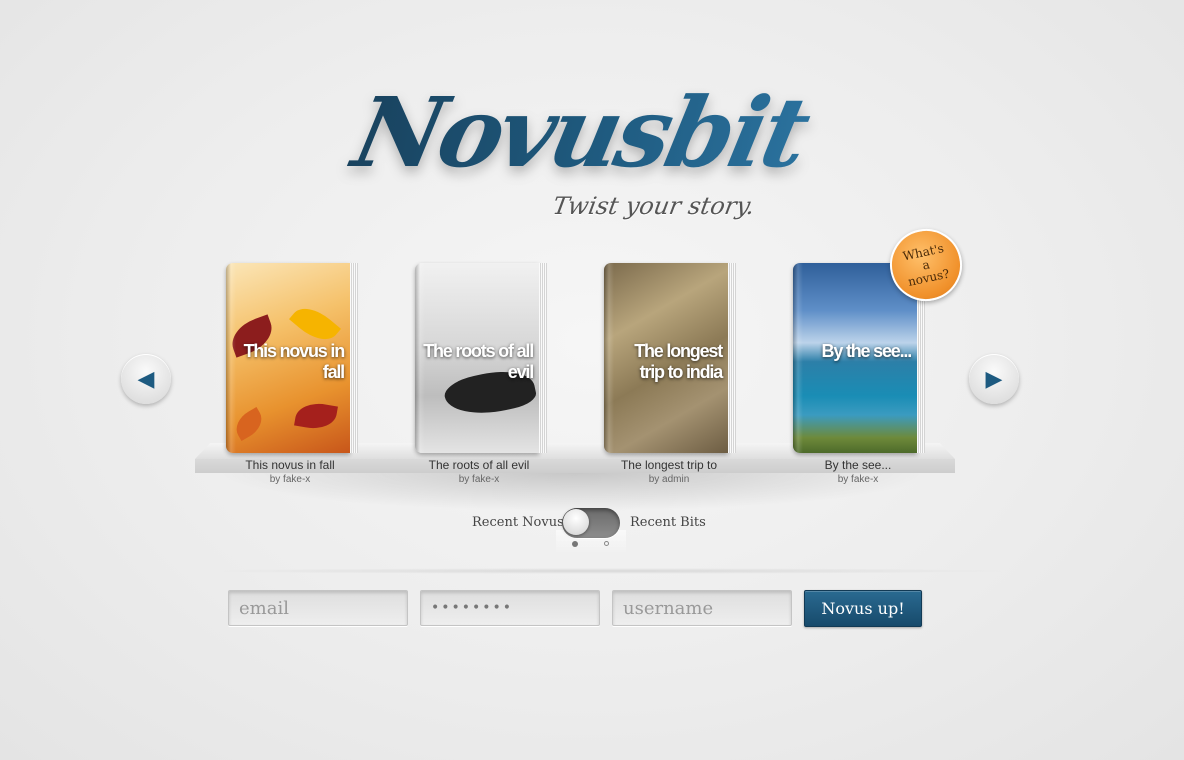 This screenshot has width=1184, height=760. Describe the element at coordinates (858, 473) in the screenshot. I see `book-caption-4: By the see... by fake-x` at that location.